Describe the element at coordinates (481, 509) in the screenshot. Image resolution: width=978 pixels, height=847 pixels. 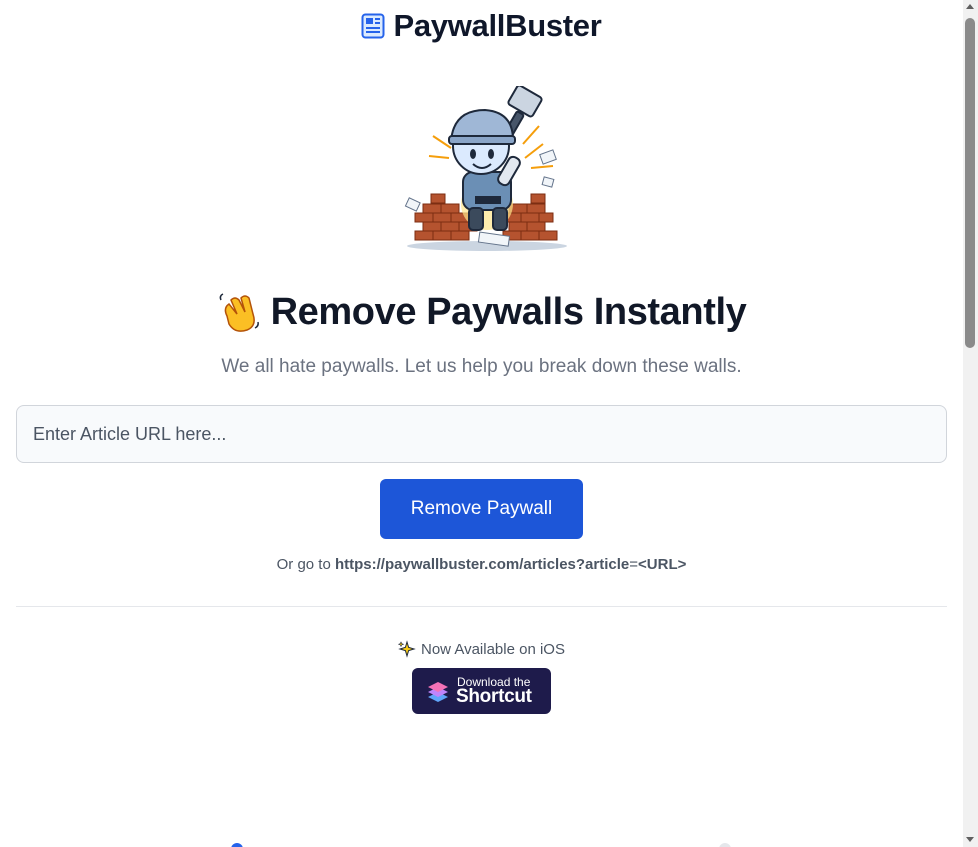
I see `remove-paywall-button: Remove Paywall` at that location.